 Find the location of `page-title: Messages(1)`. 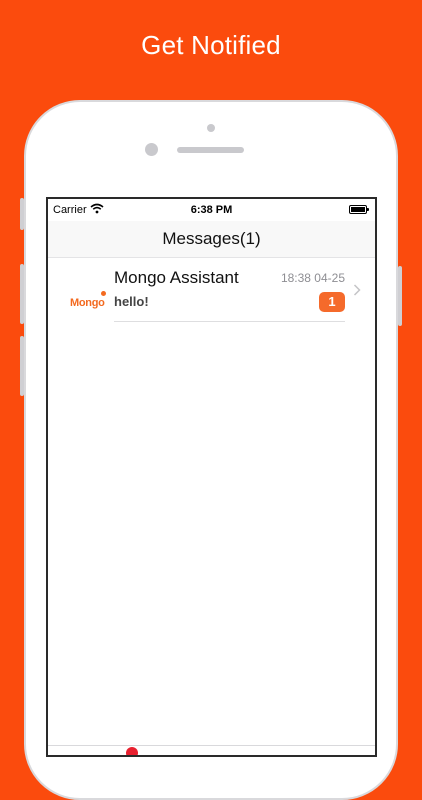

page-title: Messages(1) is located at coordinates (211, 238).